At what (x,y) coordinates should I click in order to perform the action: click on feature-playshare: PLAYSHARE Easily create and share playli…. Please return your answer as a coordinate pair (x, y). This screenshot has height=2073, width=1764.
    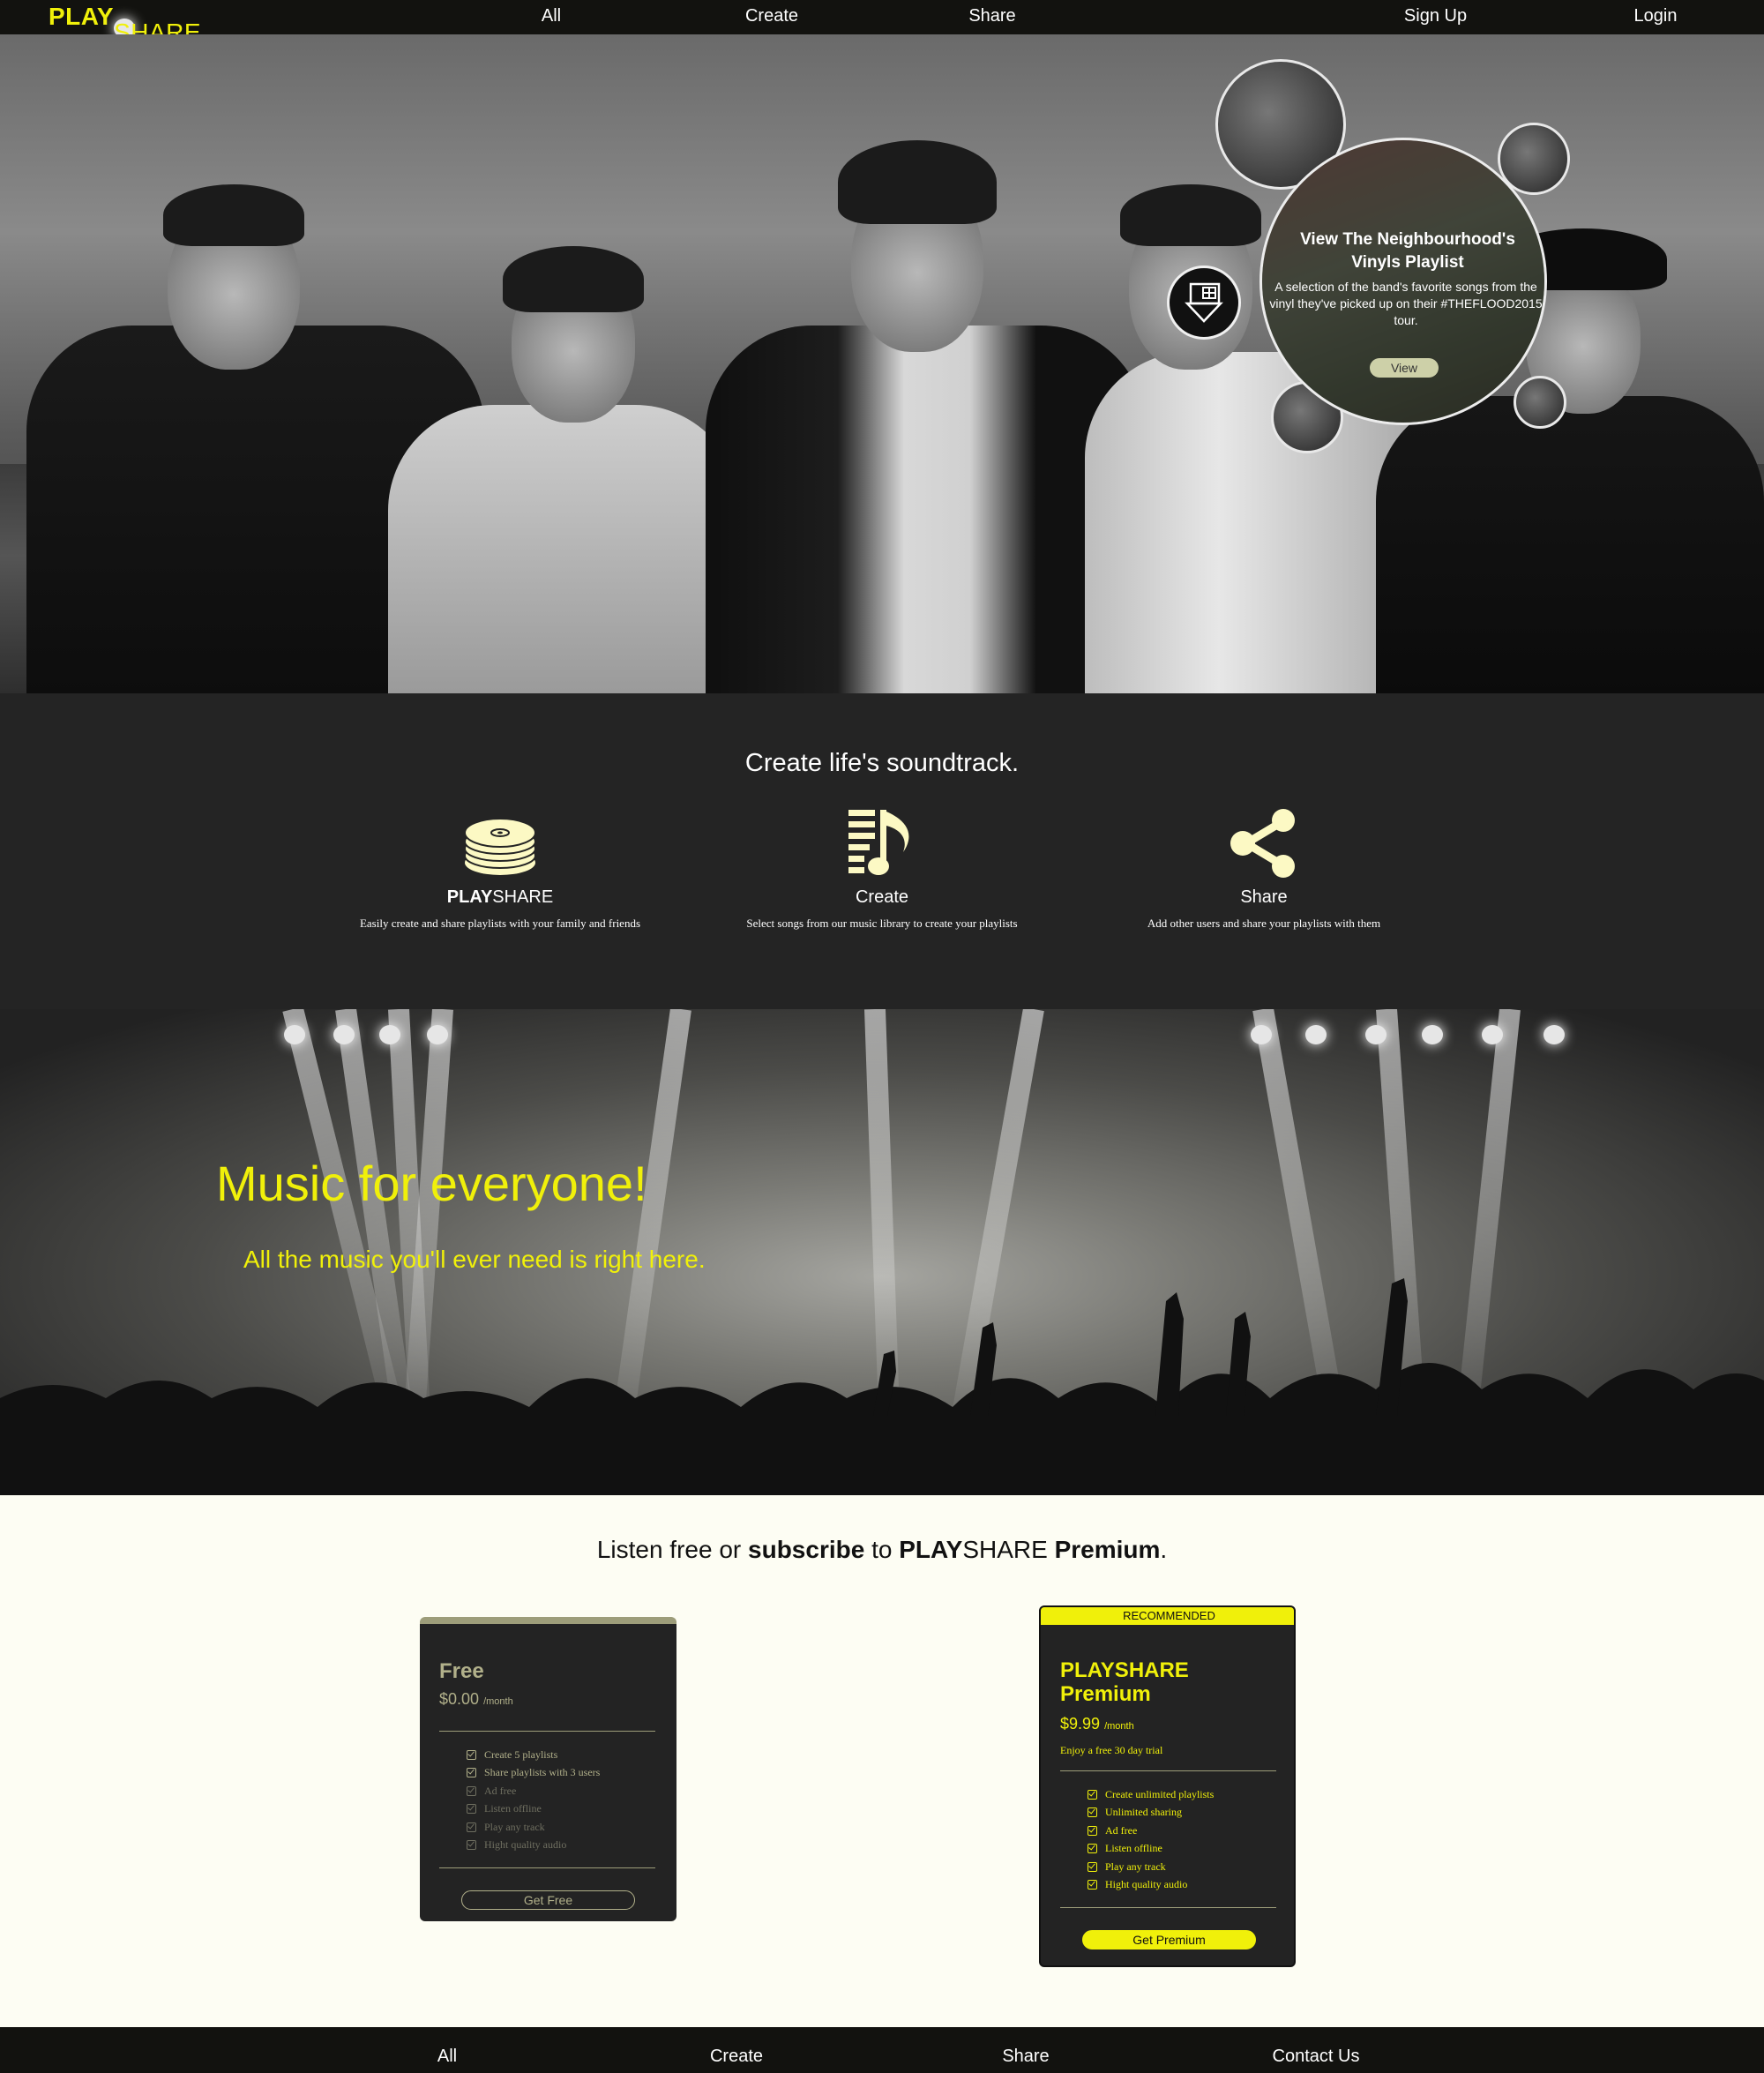
    Looking at the image, I should click on (500, 869).